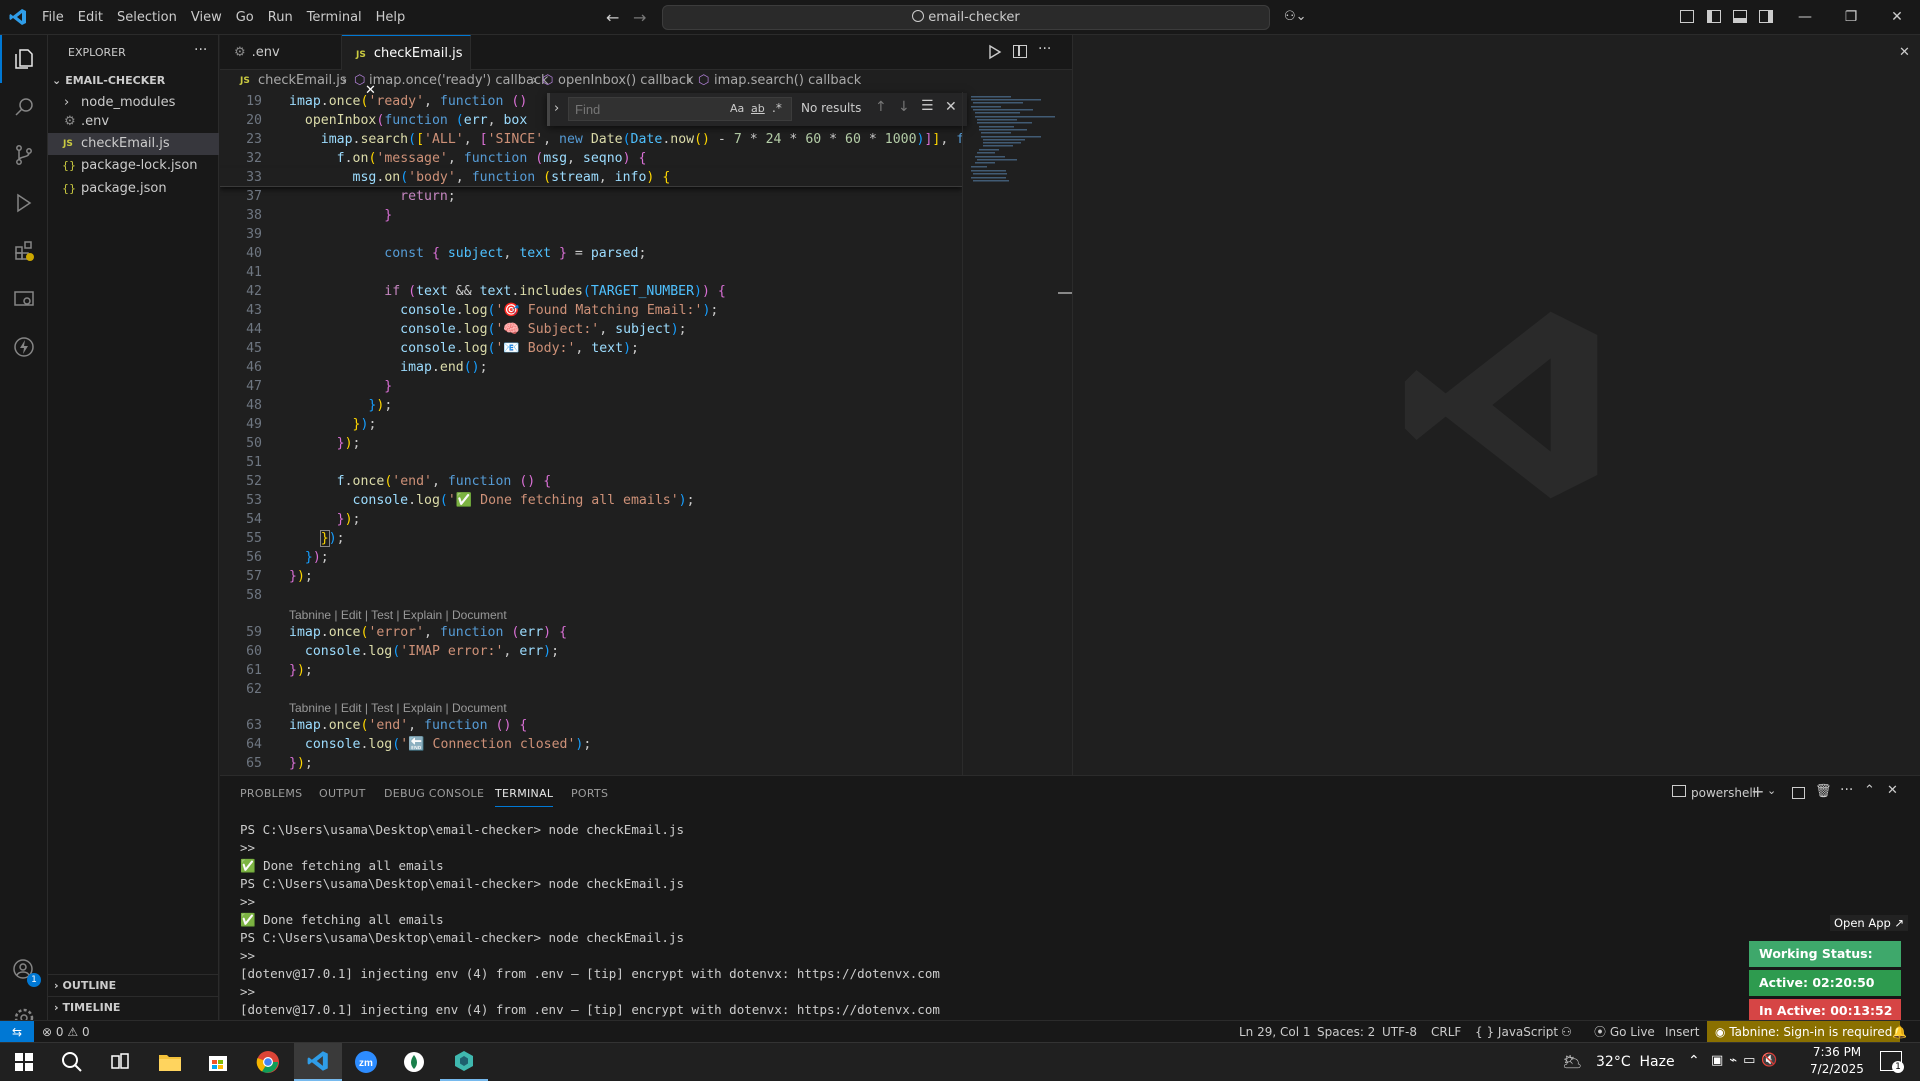  What do you see at coordinates (1899, 1032) in the screenshot?
I see `notifications-bell-icon: 🔔` at bounding box center [1899, 1032].